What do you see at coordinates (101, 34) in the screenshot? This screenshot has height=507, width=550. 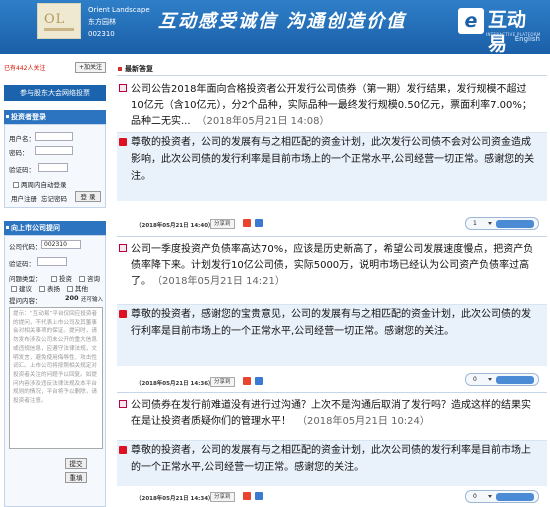 I see `stock-code: 002310` at bounding box center [101, 34].